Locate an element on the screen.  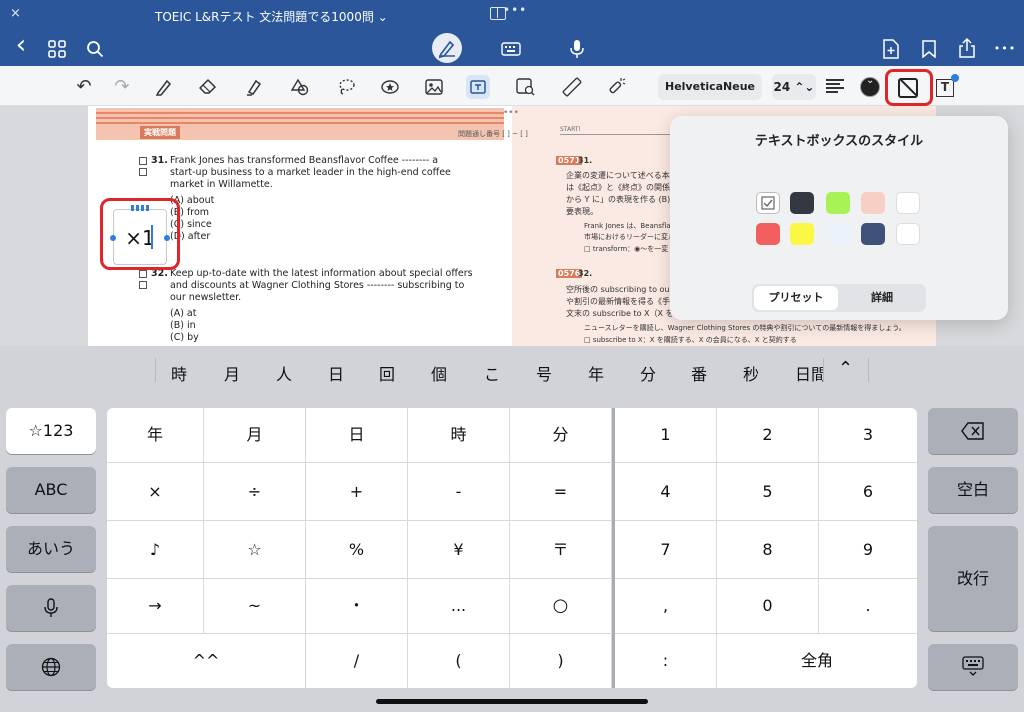
key: ♪ is located at coordinates (155, 549).